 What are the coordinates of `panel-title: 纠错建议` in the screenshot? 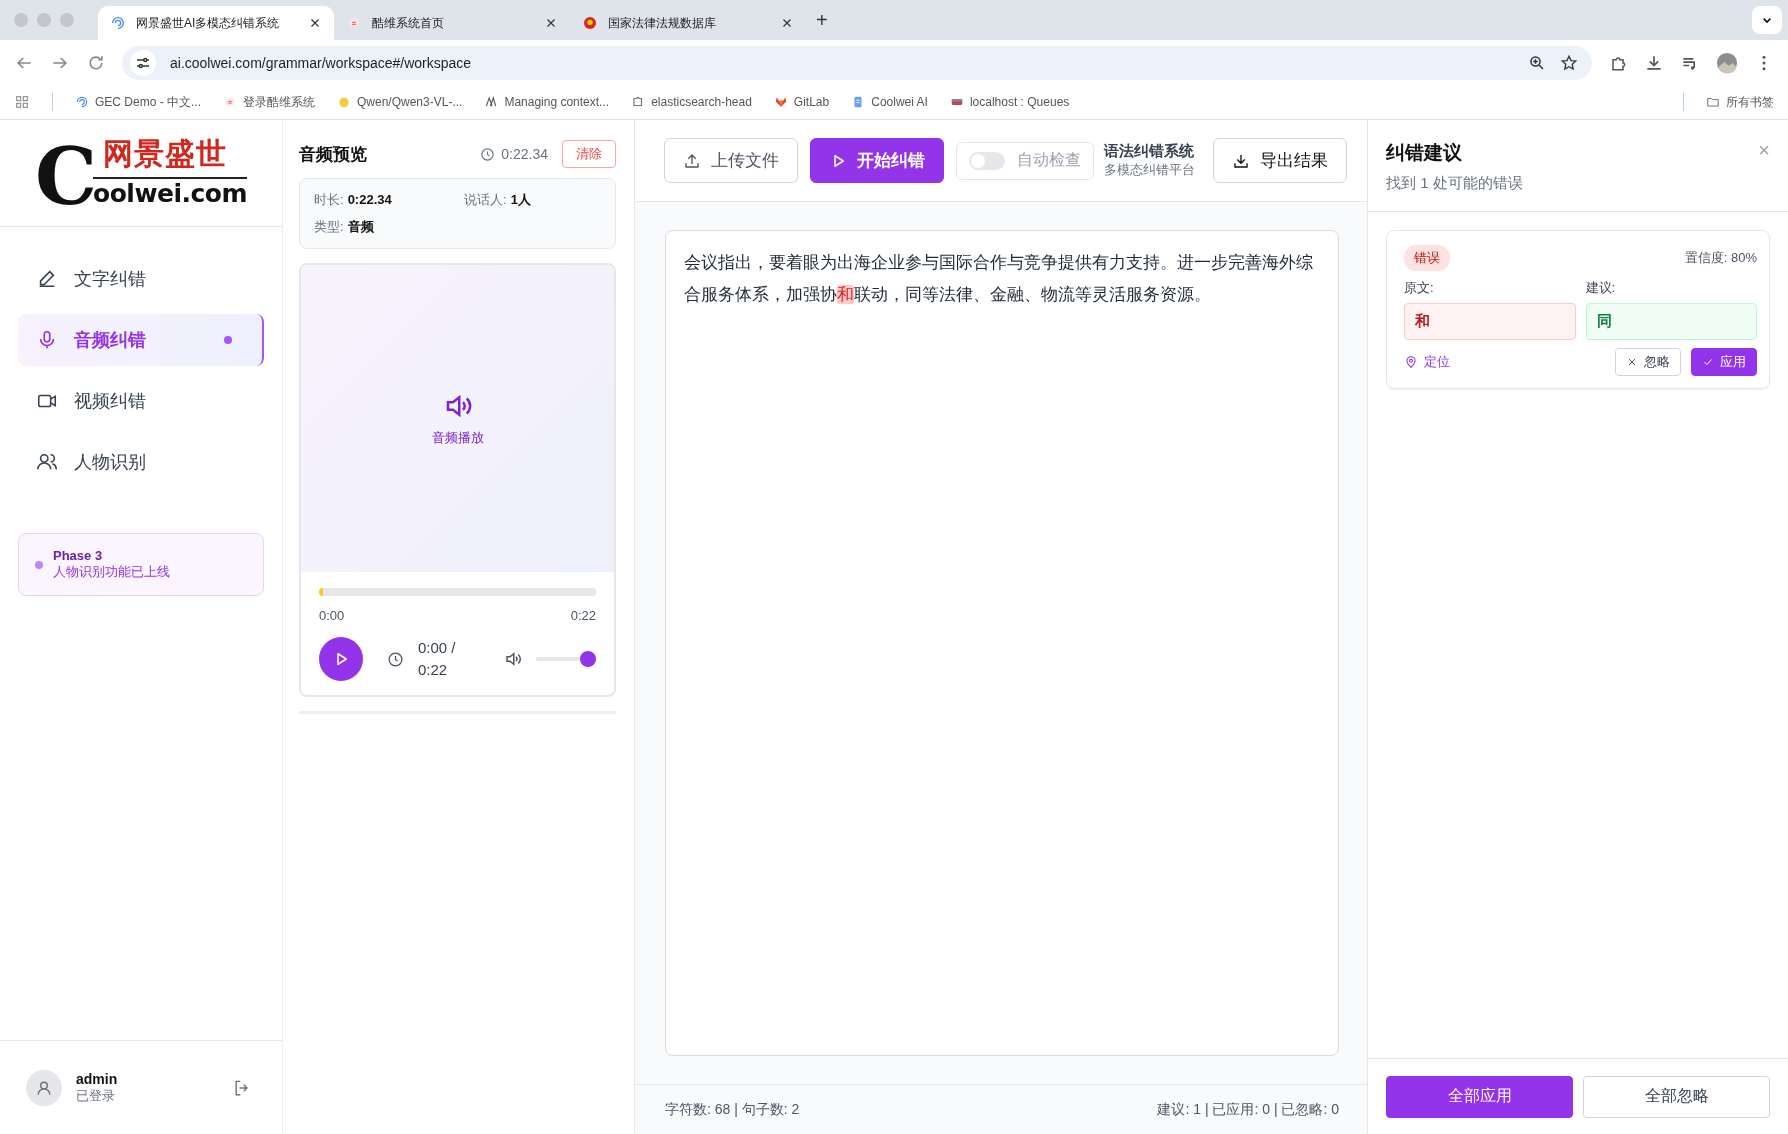 It's located at (1424, 153).